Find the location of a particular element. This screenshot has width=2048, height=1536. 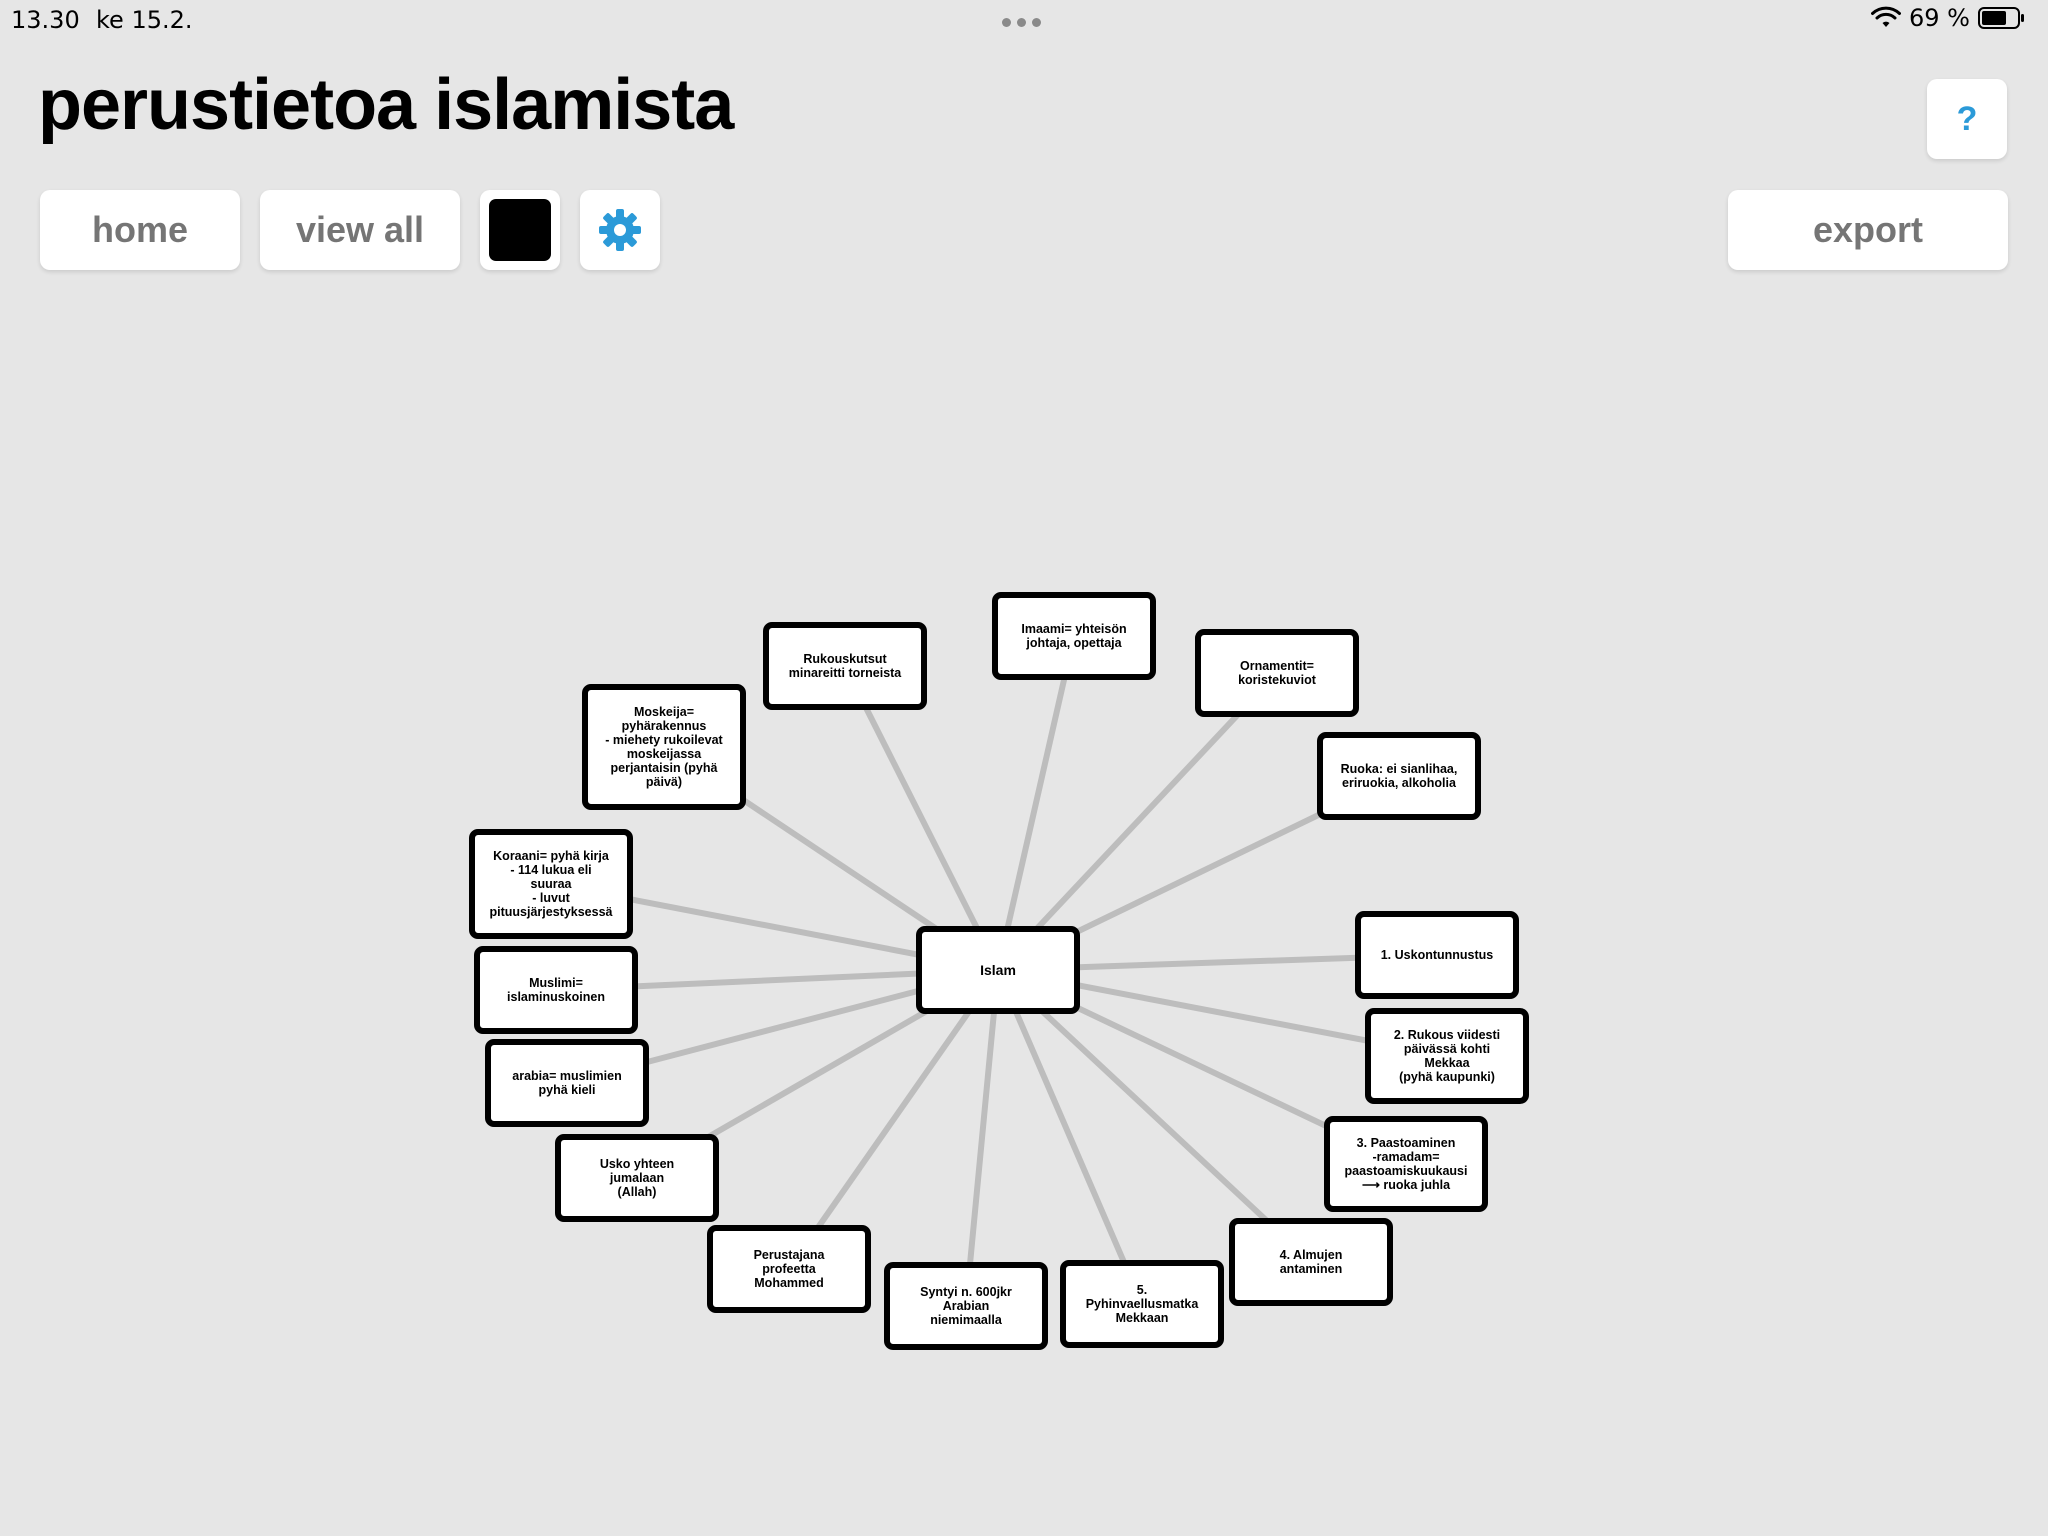

home-button: home is located at coordinates (140, 230).